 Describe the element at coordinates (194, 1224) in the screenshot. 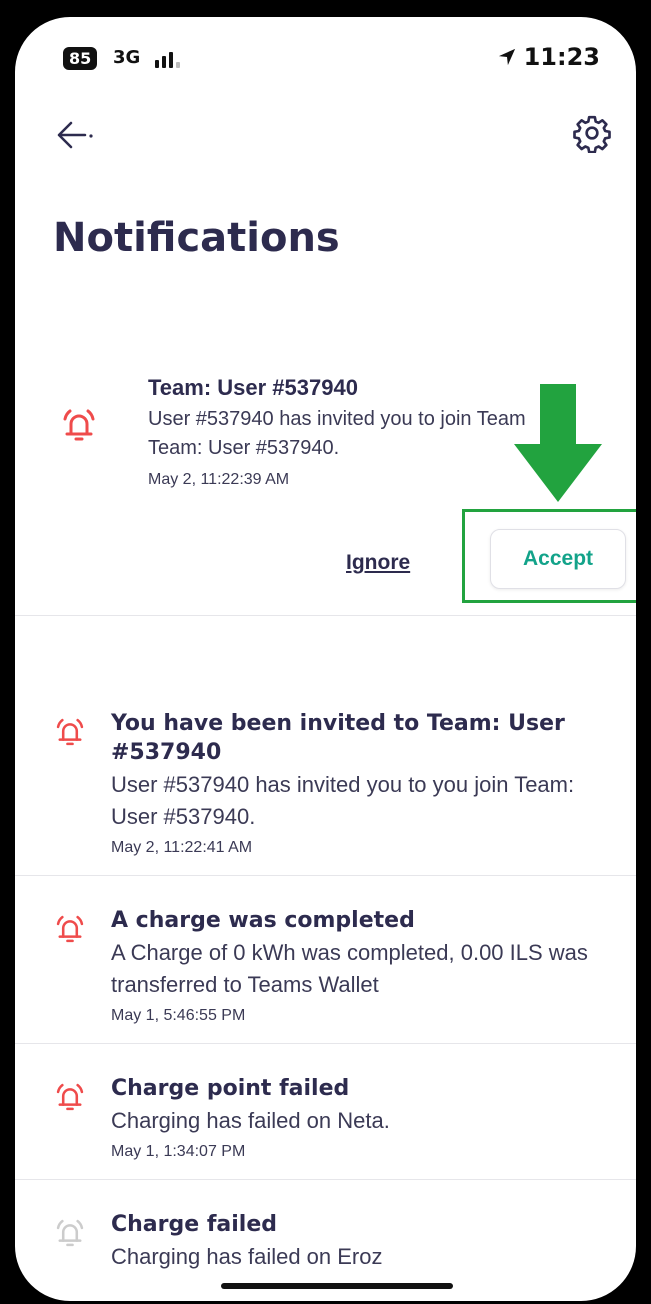

I see `notification-title: Charge failed` at that location.